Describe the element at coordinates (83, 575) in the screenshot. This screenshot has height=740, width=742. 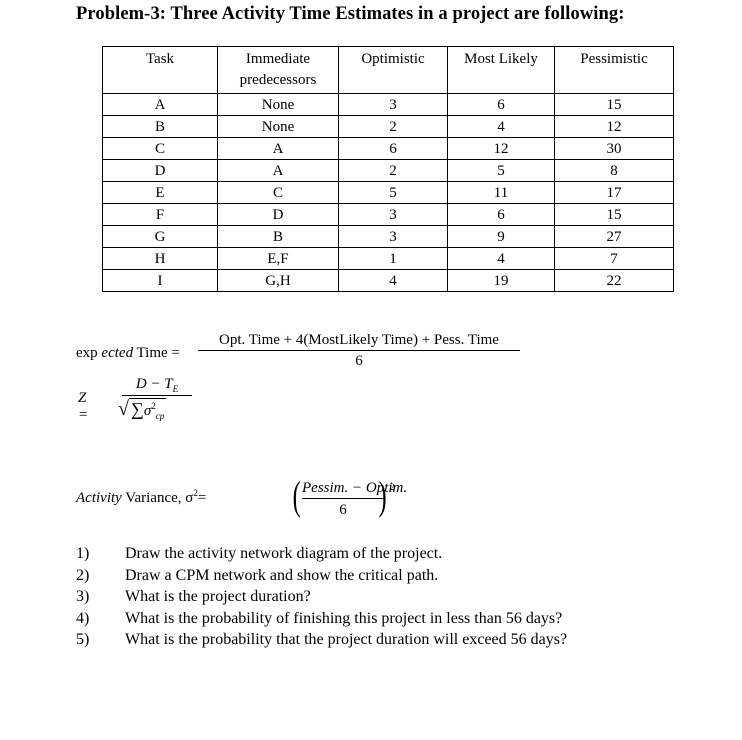
I see `question-number: 2)` at that location.